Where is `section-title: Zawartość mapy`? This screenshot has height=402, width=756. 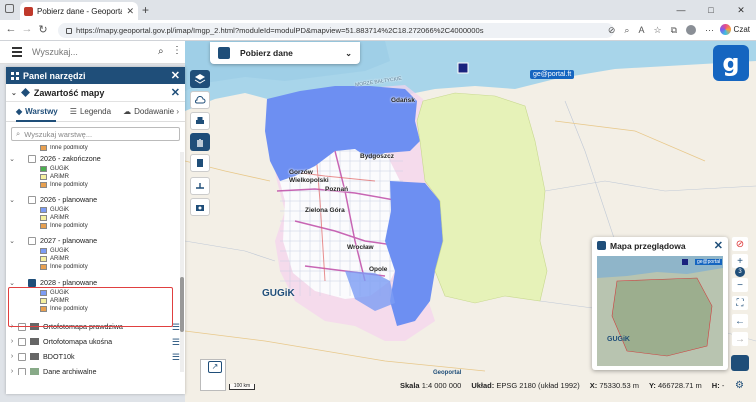
section-title: Zawartość mapy is located at coordinates (69, 92).